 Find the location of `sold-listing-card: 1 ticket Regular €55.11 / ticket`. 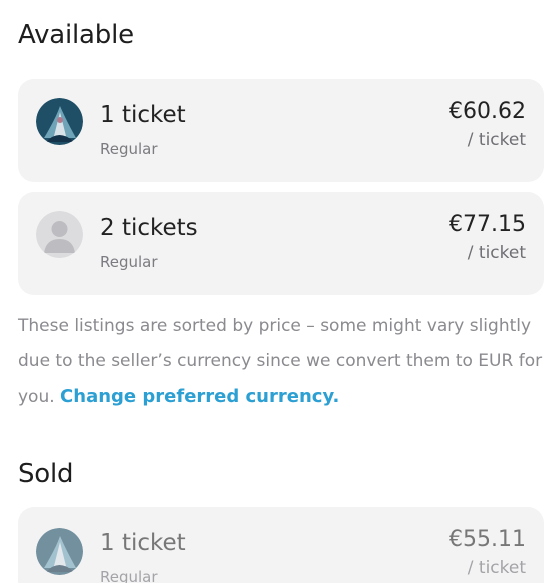

sold-listing-card: 1 ticket Regular €55.11 / ticket is located at coordinates (281, 545).